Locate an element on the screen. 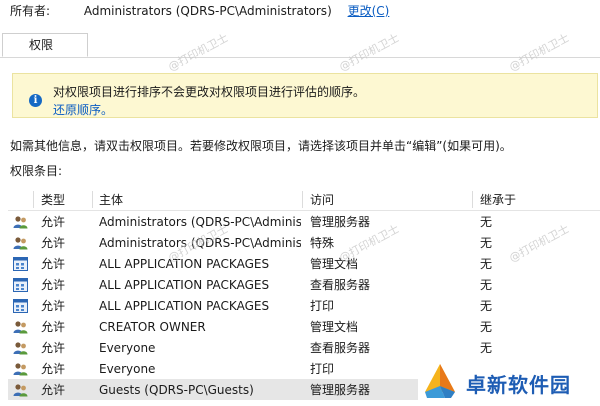 The height and width of the screenshot is (406, 600). table-row: 允许 Everyone 查看服务器 无 is located at coordinates (304, 347).